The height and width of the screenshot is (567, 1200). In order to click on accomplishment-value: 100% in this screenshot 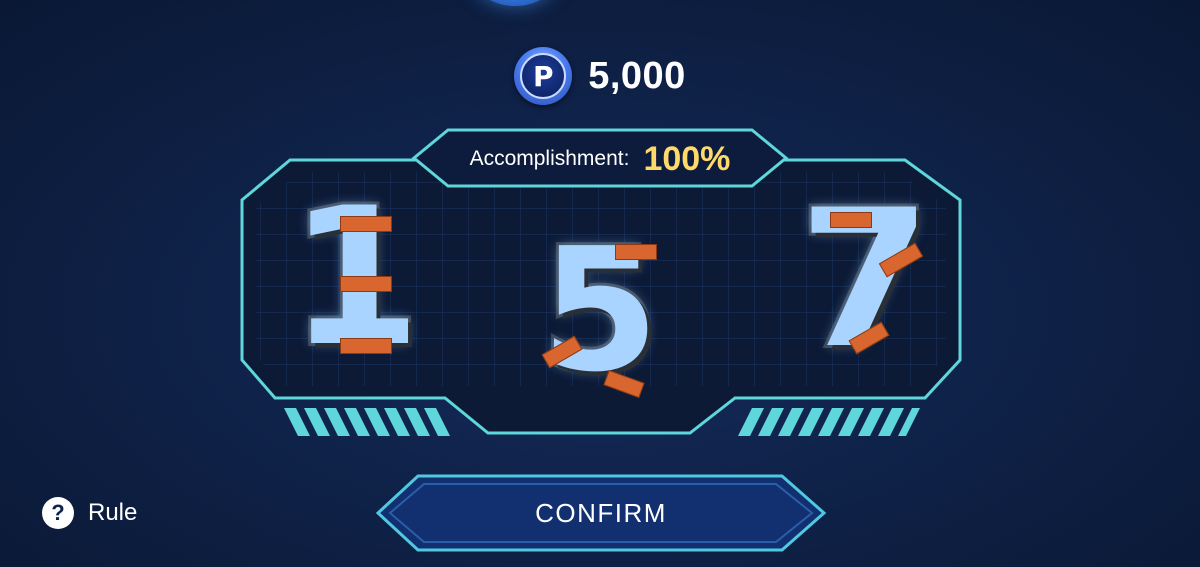, I will do `click(687, 158)`.